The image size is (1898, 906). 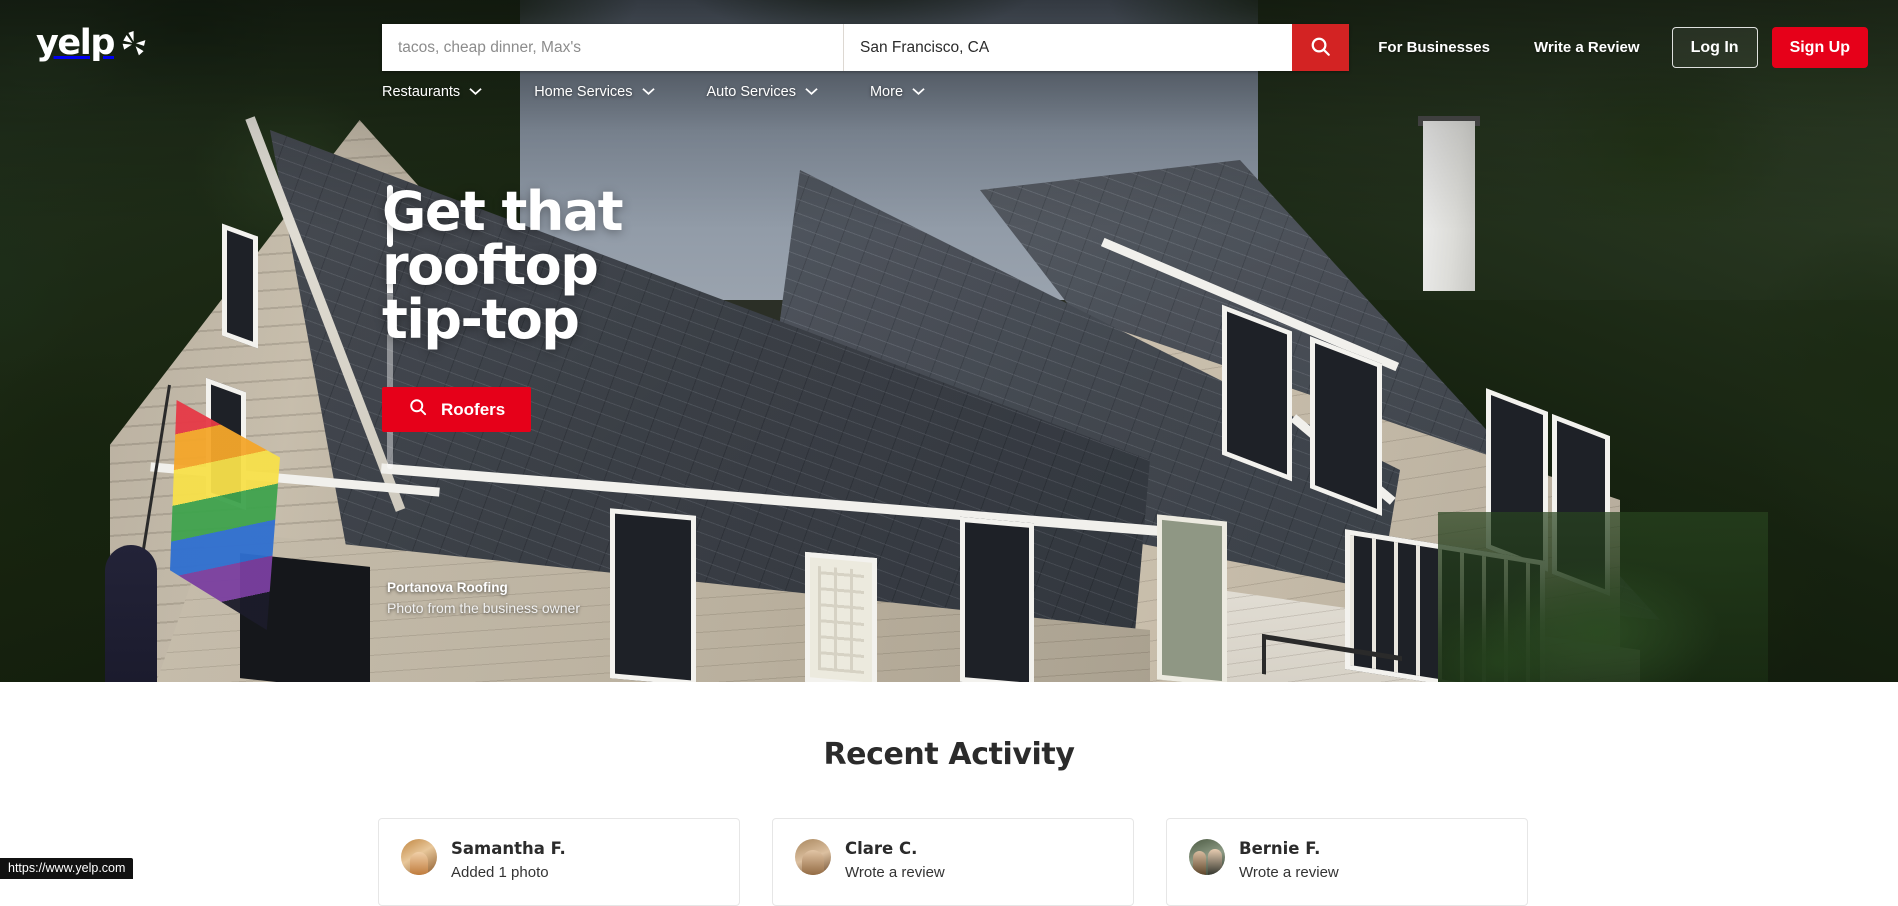 I want to click on nav-item-label: Home Services, so click(x=583, y=92).